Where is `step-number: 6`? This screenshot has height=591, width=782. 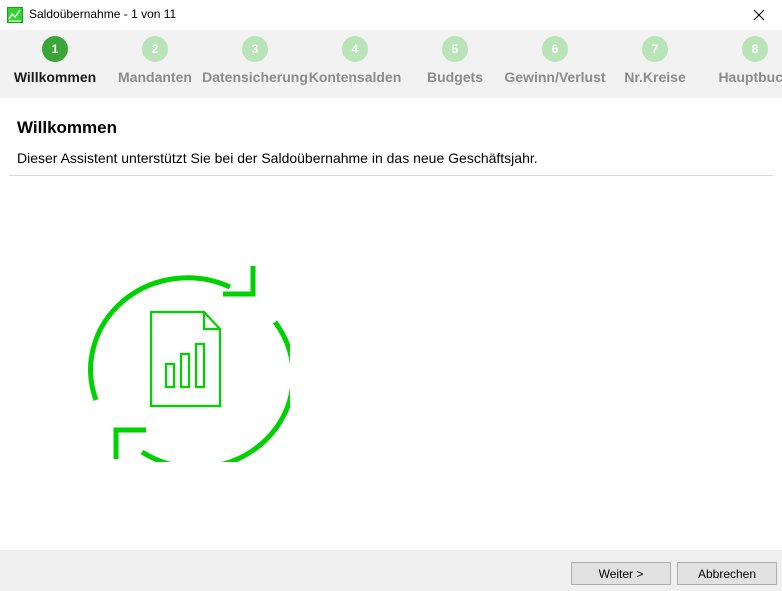 step-number: 6 is located at coordinates (555, 49).